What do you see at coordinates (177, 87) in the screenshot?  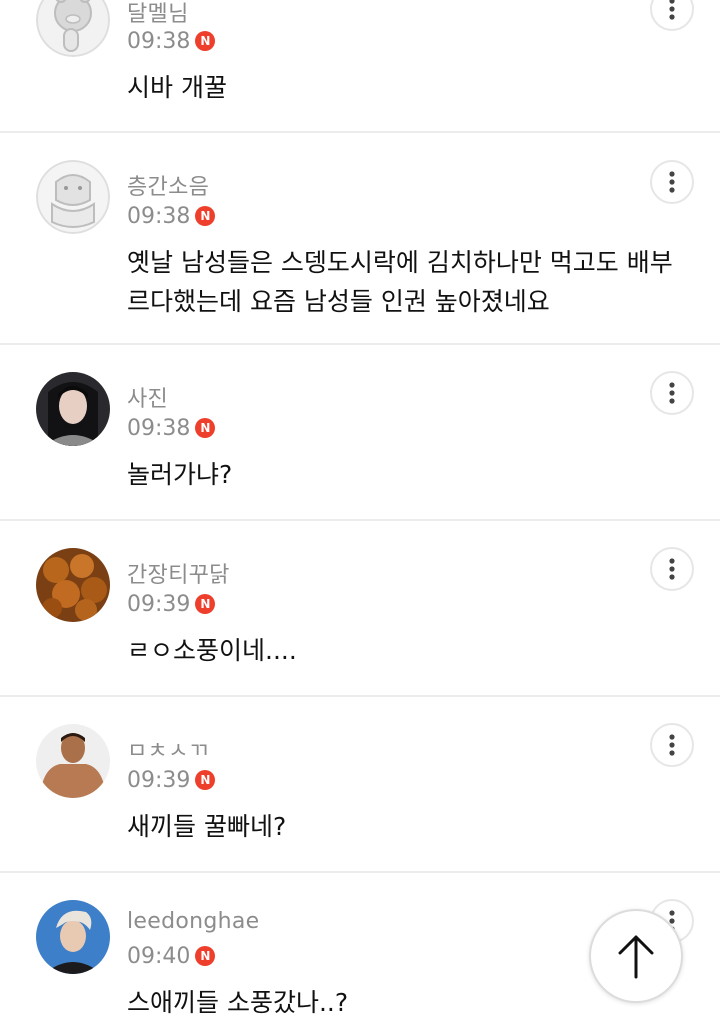 I see `comment-text: 시바 개꿀` at bounding box center [177, 87].